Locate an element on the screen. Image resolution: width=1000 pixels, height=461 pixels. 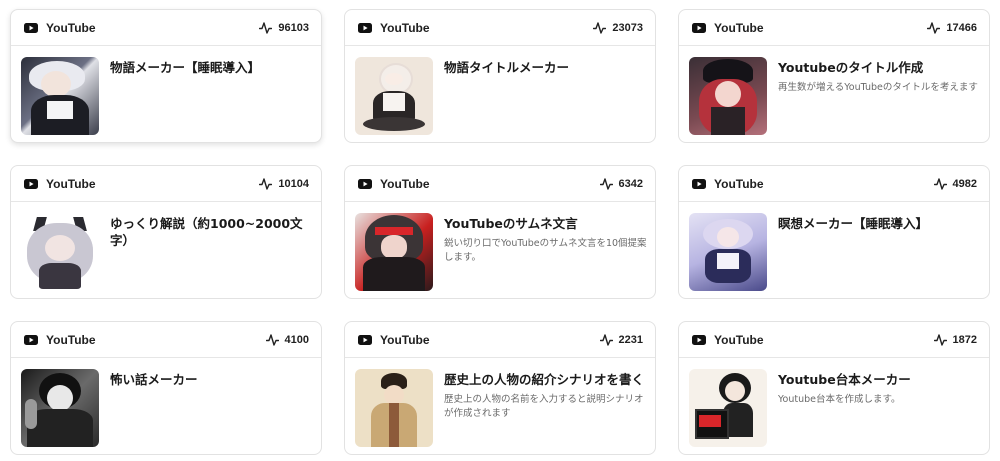
usage-stat: 2231 is located at coordinates (621, 339).